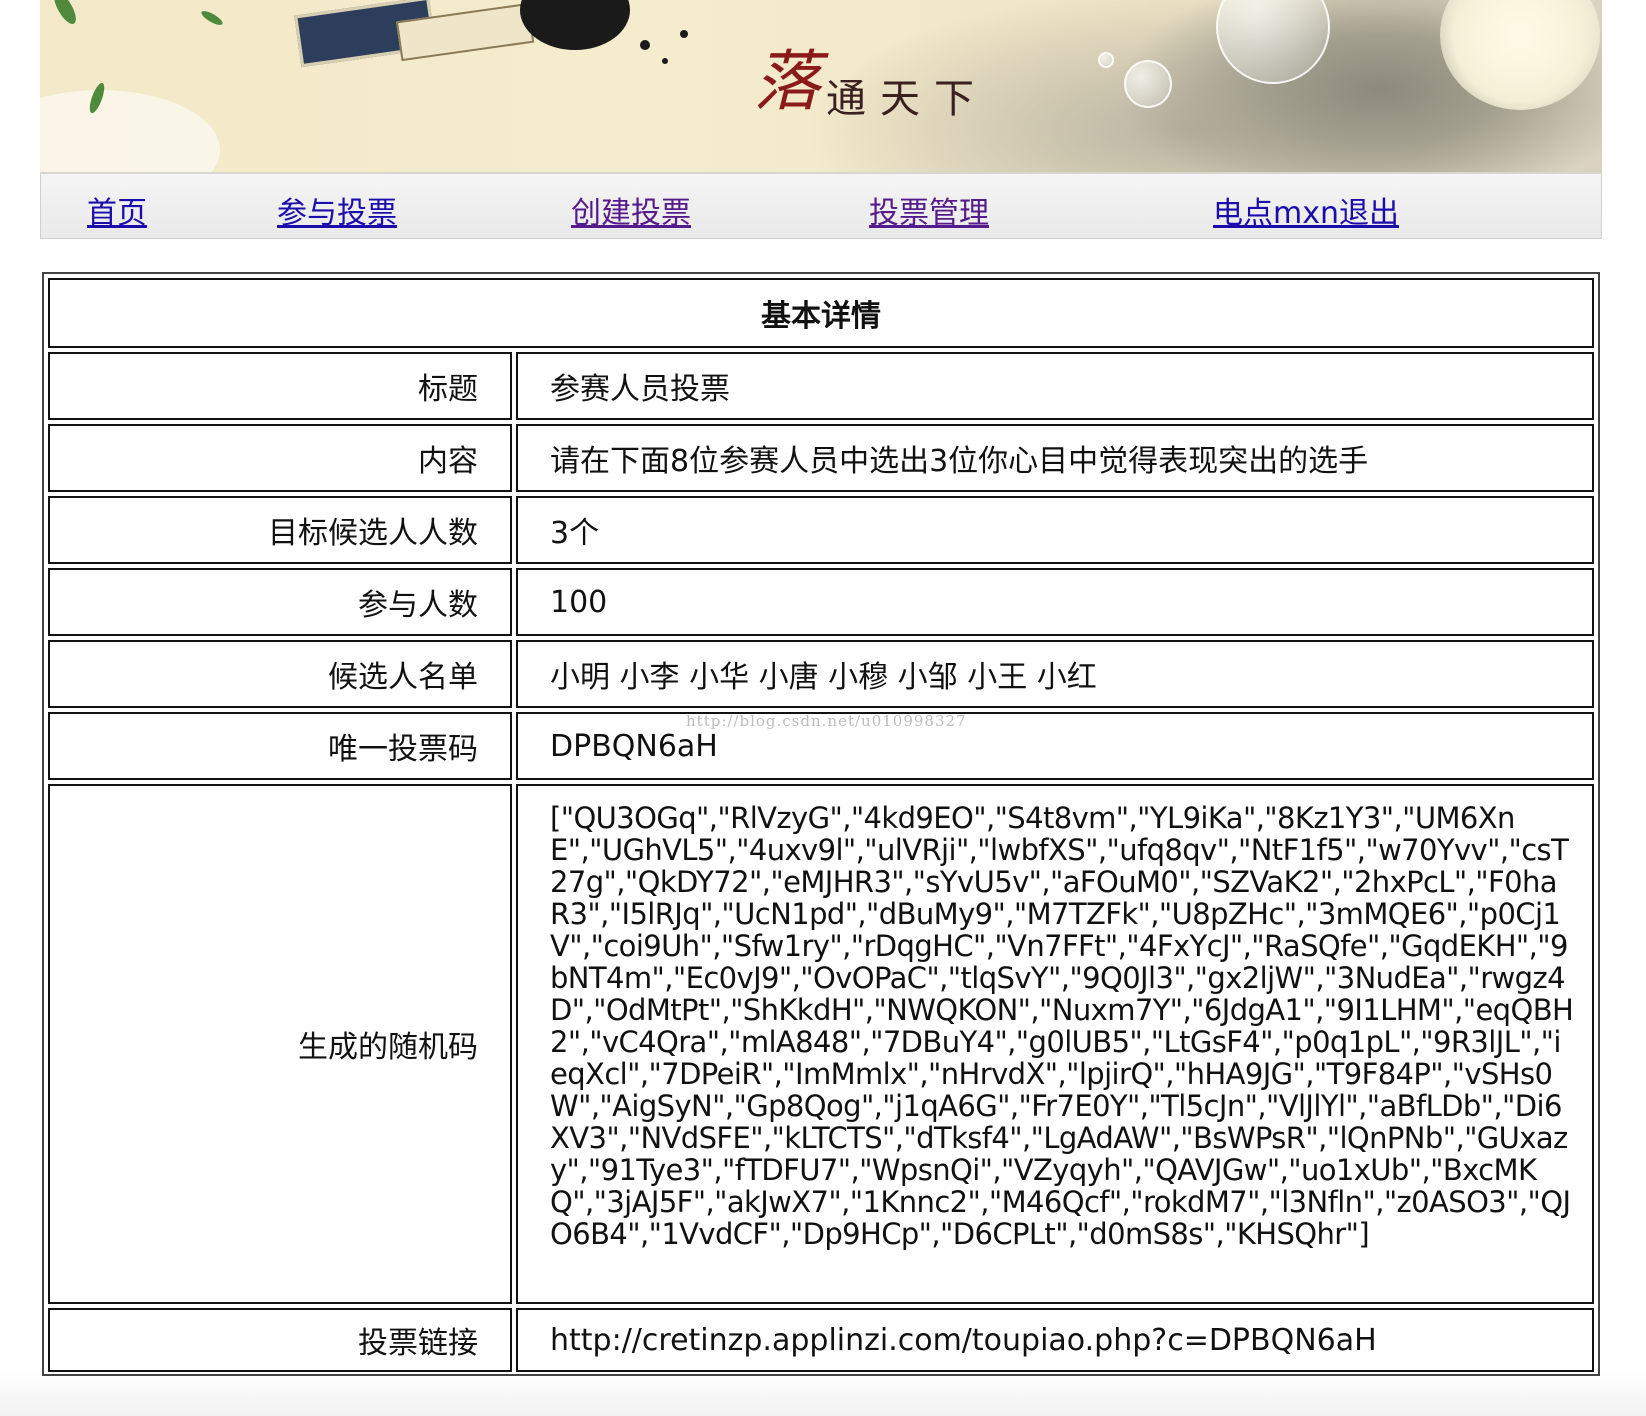  Describe the element at coordinates (1055, 530) in the screenshot. I see `row-value-target-count: 3个` at that location.